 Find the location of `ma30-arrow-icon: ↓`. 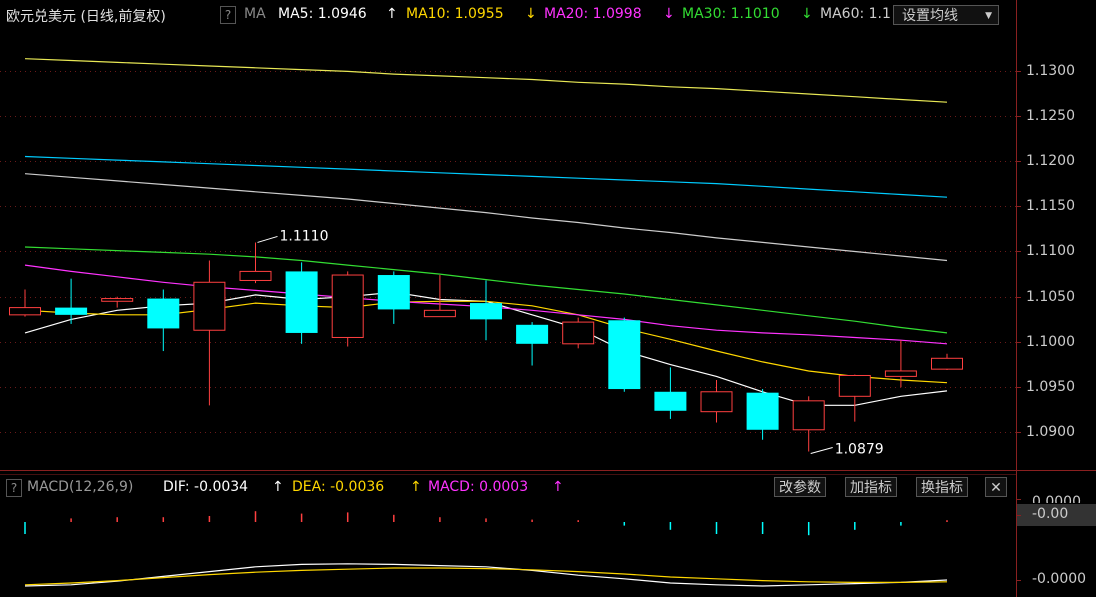

ma30-arrow-icon: ↓ is located at coordinates (807, 14).